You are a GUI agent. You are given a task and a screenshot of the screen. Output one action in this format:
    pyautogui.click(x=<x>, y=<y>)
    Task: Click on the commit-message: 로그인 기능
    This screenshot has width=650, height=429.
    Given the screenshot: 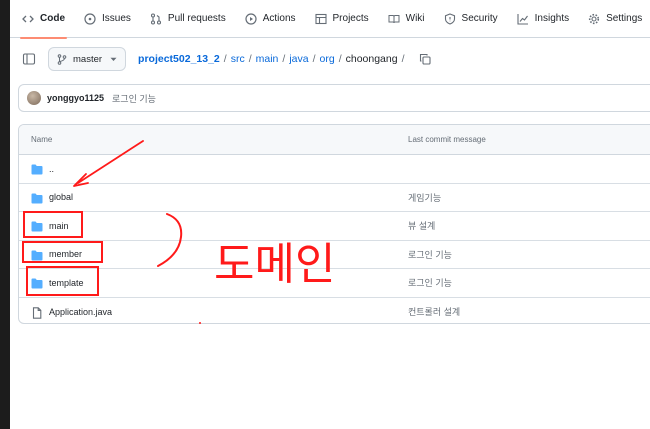 What is the action you would take?
    pyautogui.click(x=134, y=98)
    